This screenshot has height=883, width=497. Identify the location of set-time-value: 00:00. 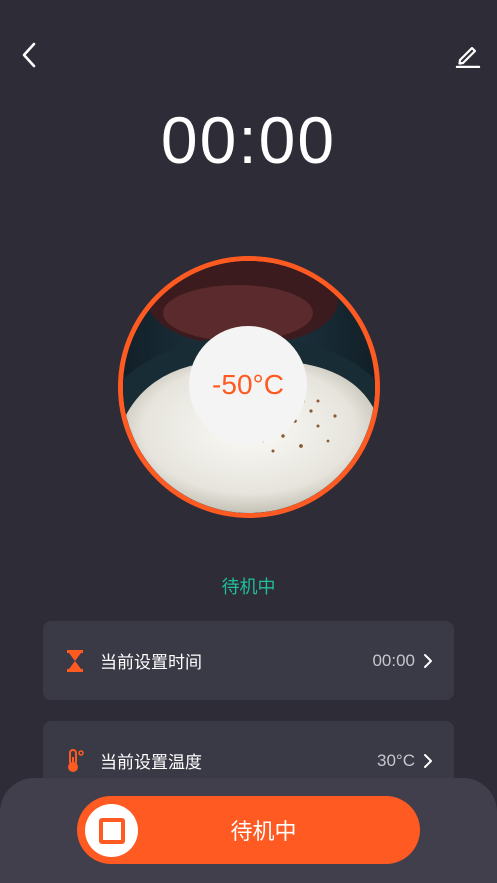
(393, 660).